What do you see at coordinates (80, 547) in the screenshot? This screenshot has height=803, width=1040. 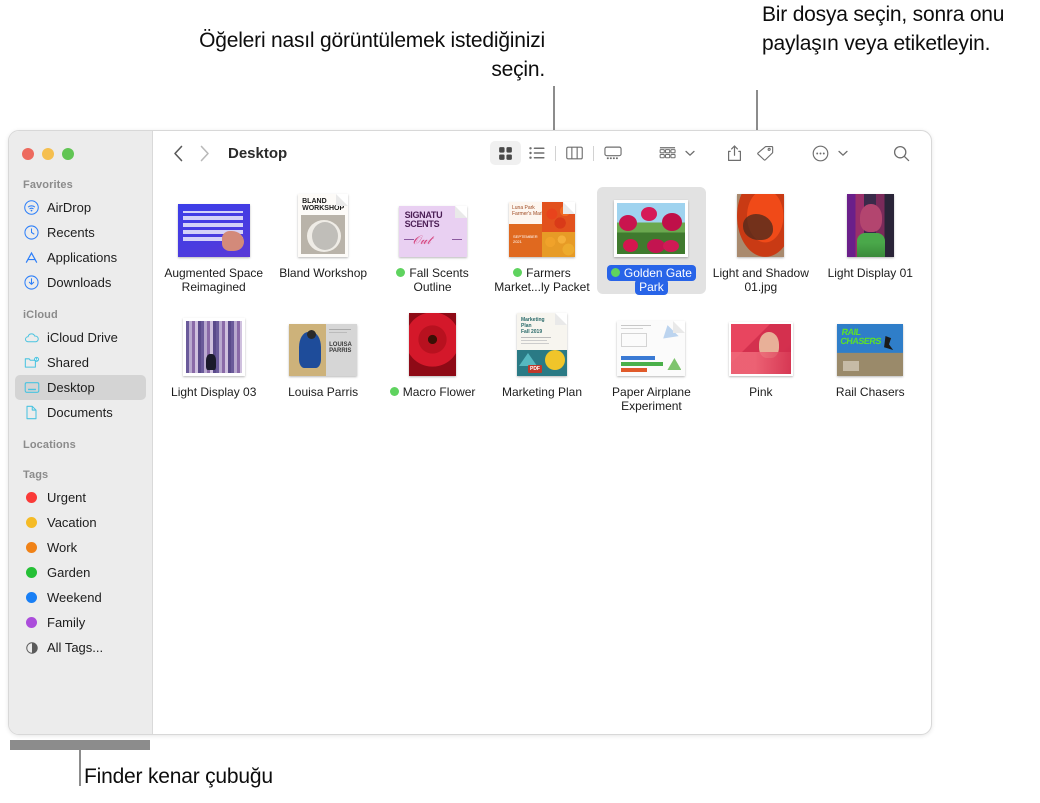 I see `sidebar-item-tag-work: Work` at bounding box center [80, 547].